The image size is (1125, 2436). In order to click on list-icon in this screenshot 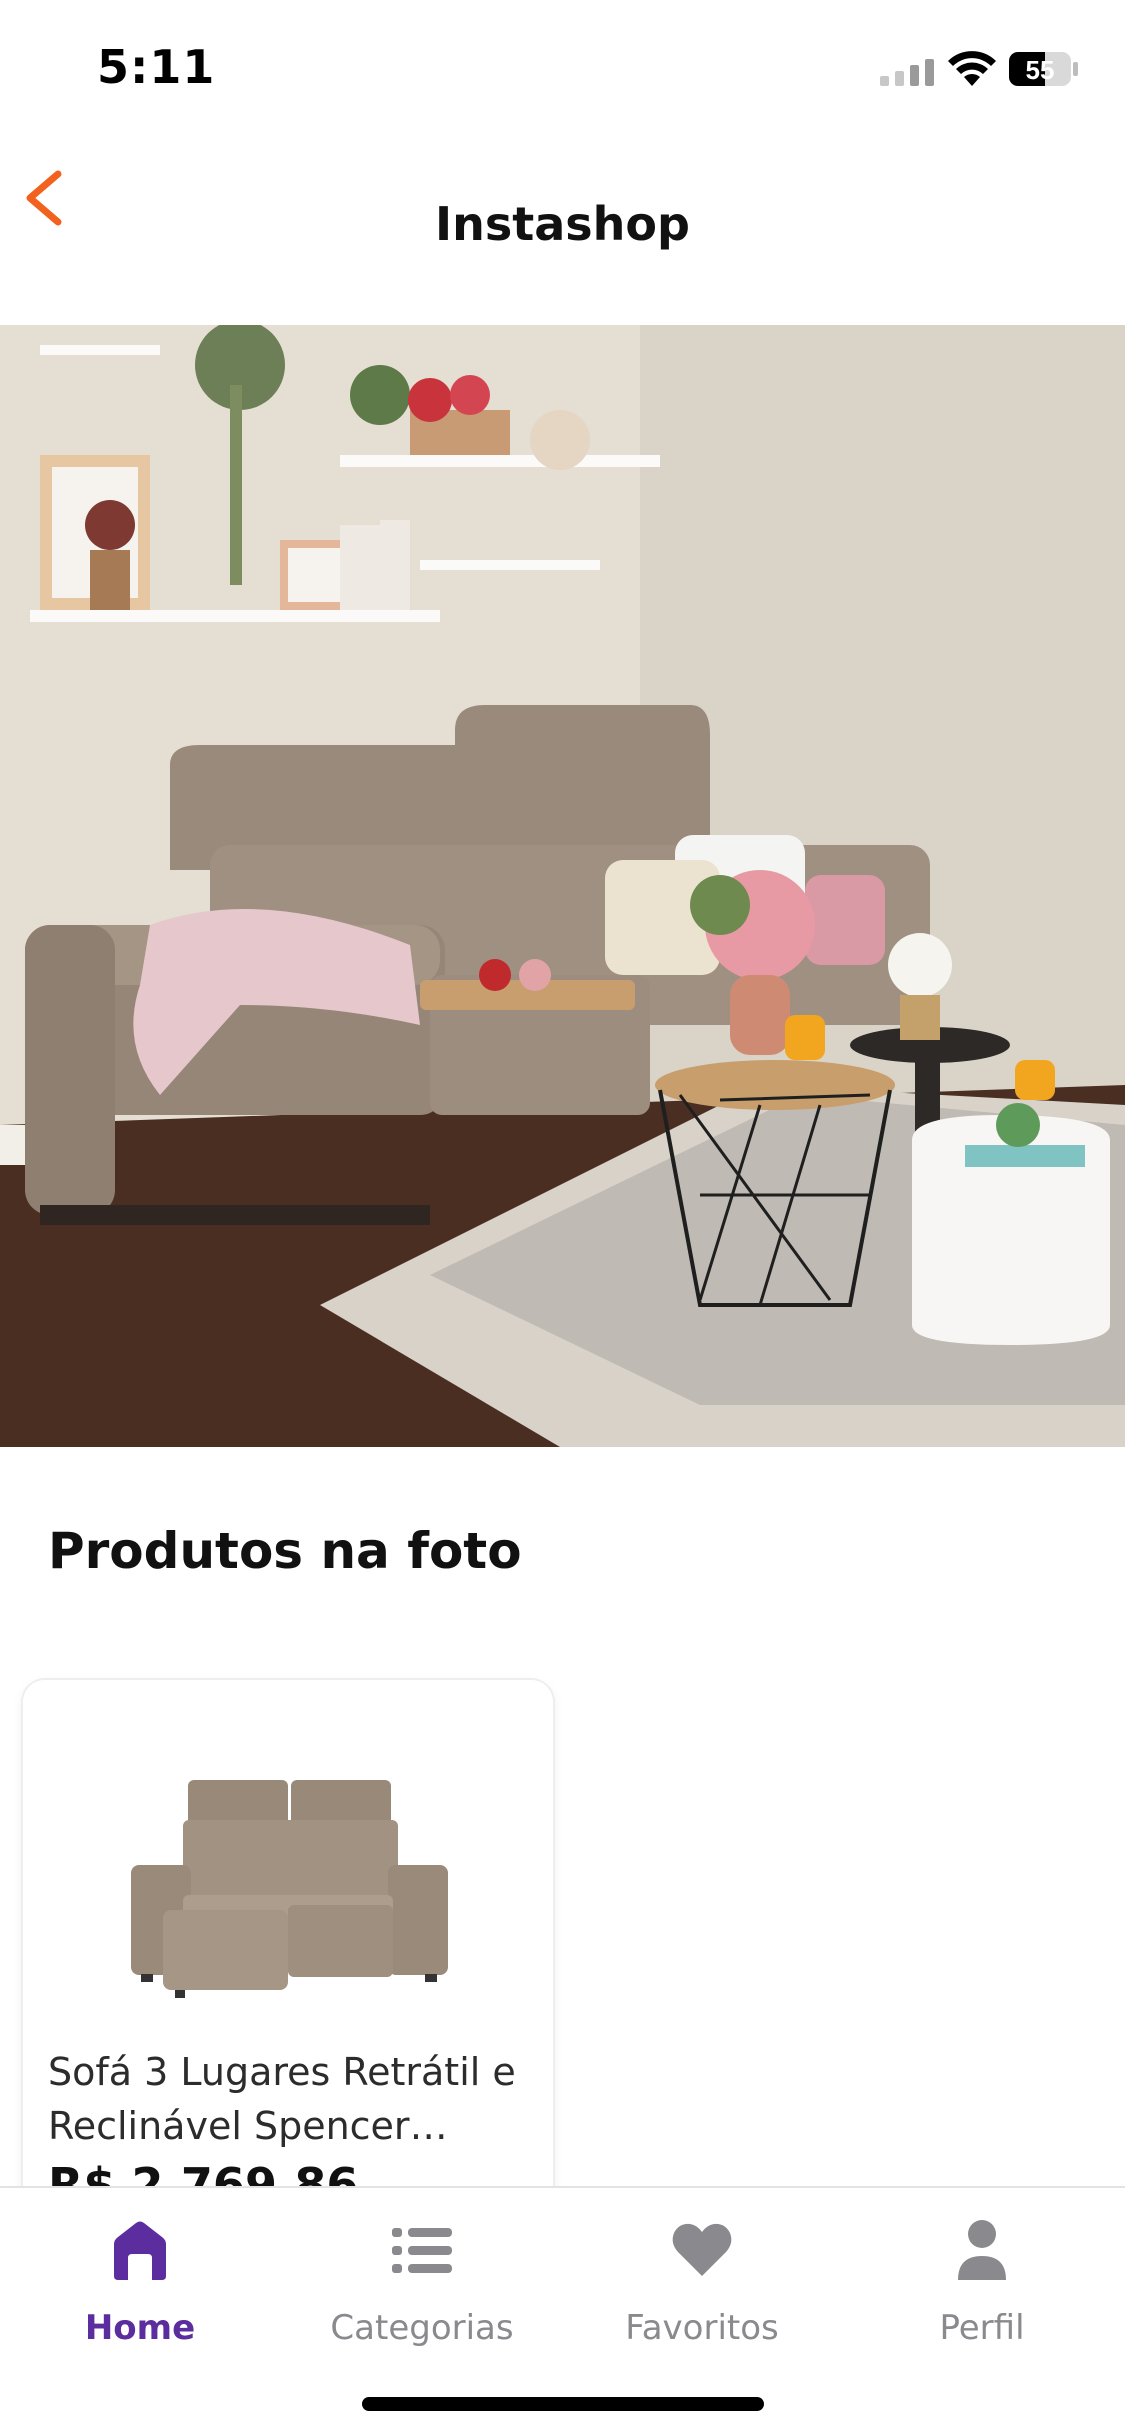, I will do `click(422, 2250)`.